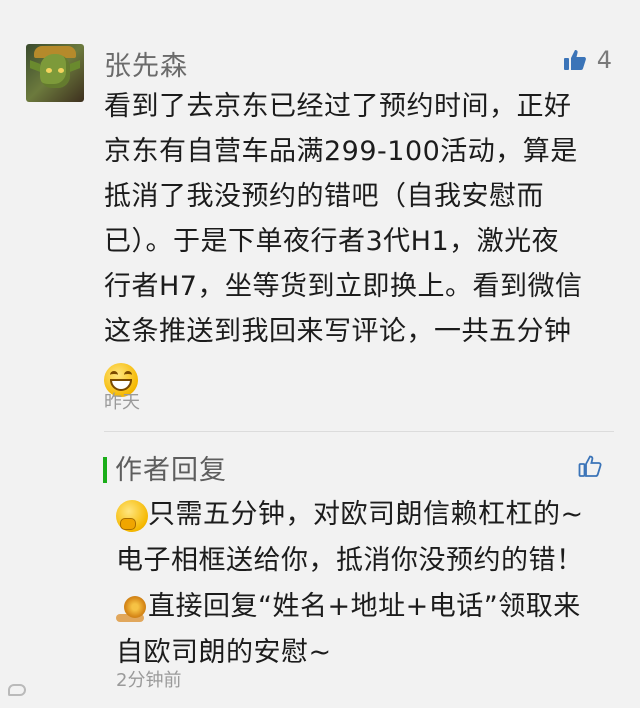 The image size is (640, 708). I want to click on snail-emoji-icon, so click(132, 608).